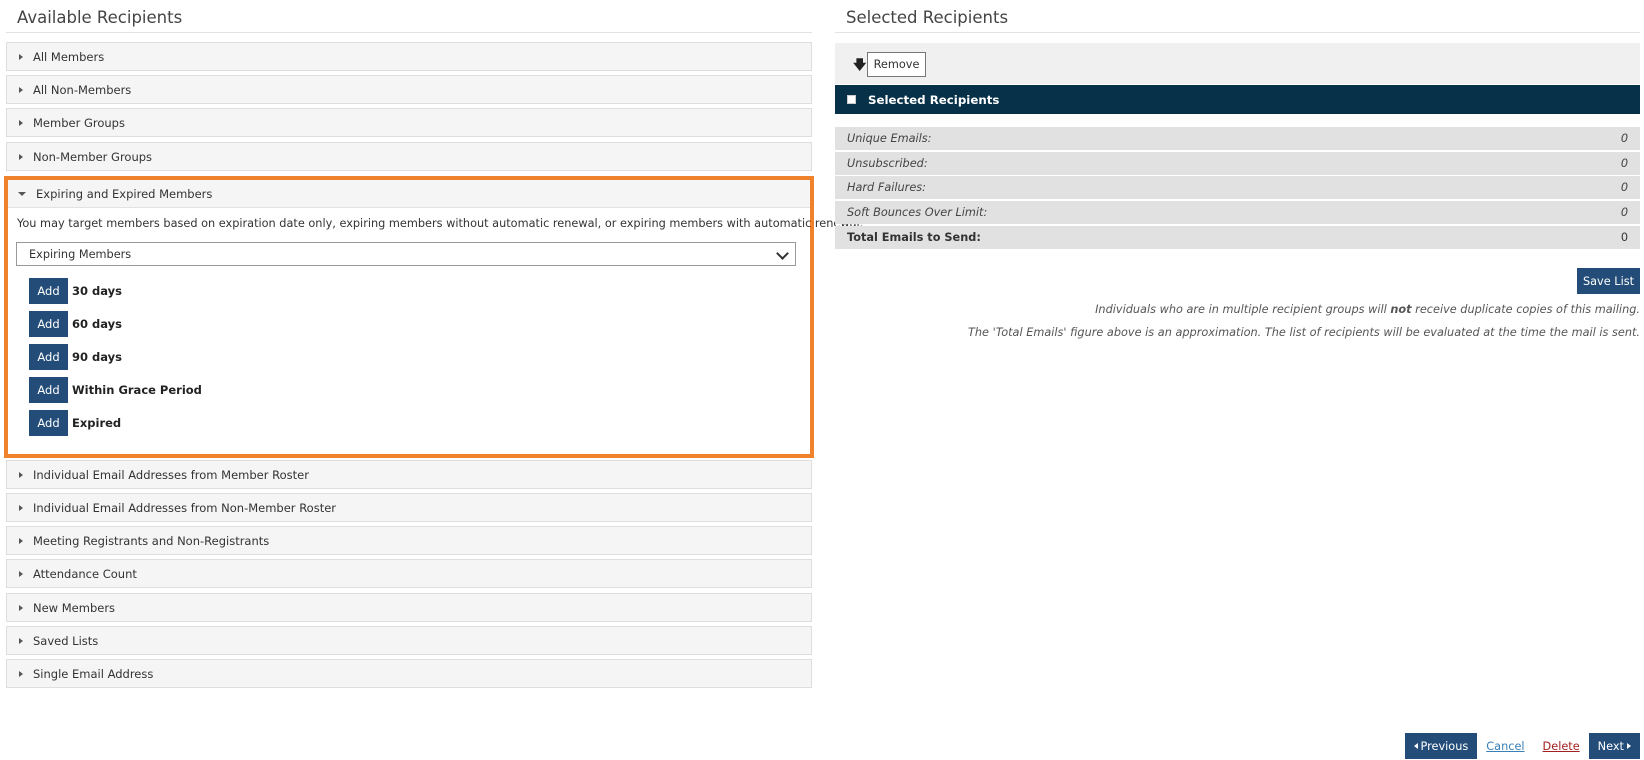 The height and width of the screenshot is (760, 1644). What do you see at coordinates (48, 357) in the screenshot?
I see `add-90-days-button: Add` at bounding box center [48, 357].